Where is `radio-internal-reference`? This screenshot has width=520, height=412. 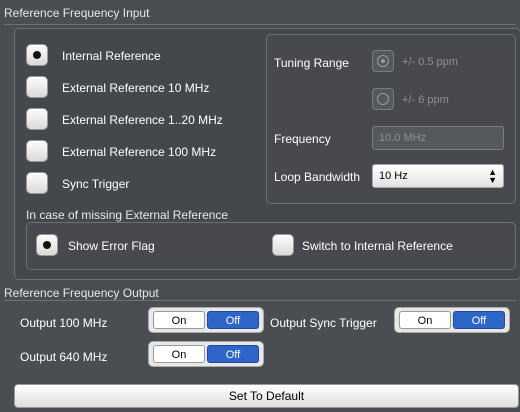 radio-internal-reference is located at coordinates (37, 55).